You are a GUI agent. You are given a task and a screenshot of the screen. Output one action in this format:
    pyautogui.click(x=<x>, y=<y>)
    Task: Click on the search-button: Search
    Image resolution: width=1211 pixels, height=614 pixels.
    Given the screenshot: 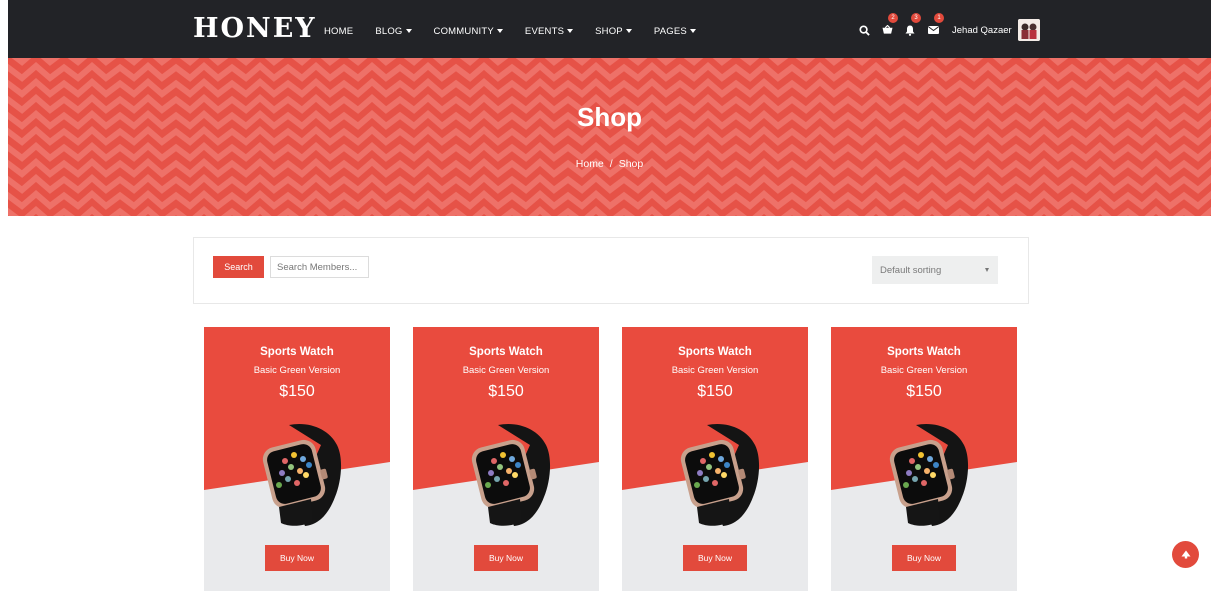 What is the action you would take?
    pyautogui.click(x=238, y=267)
    